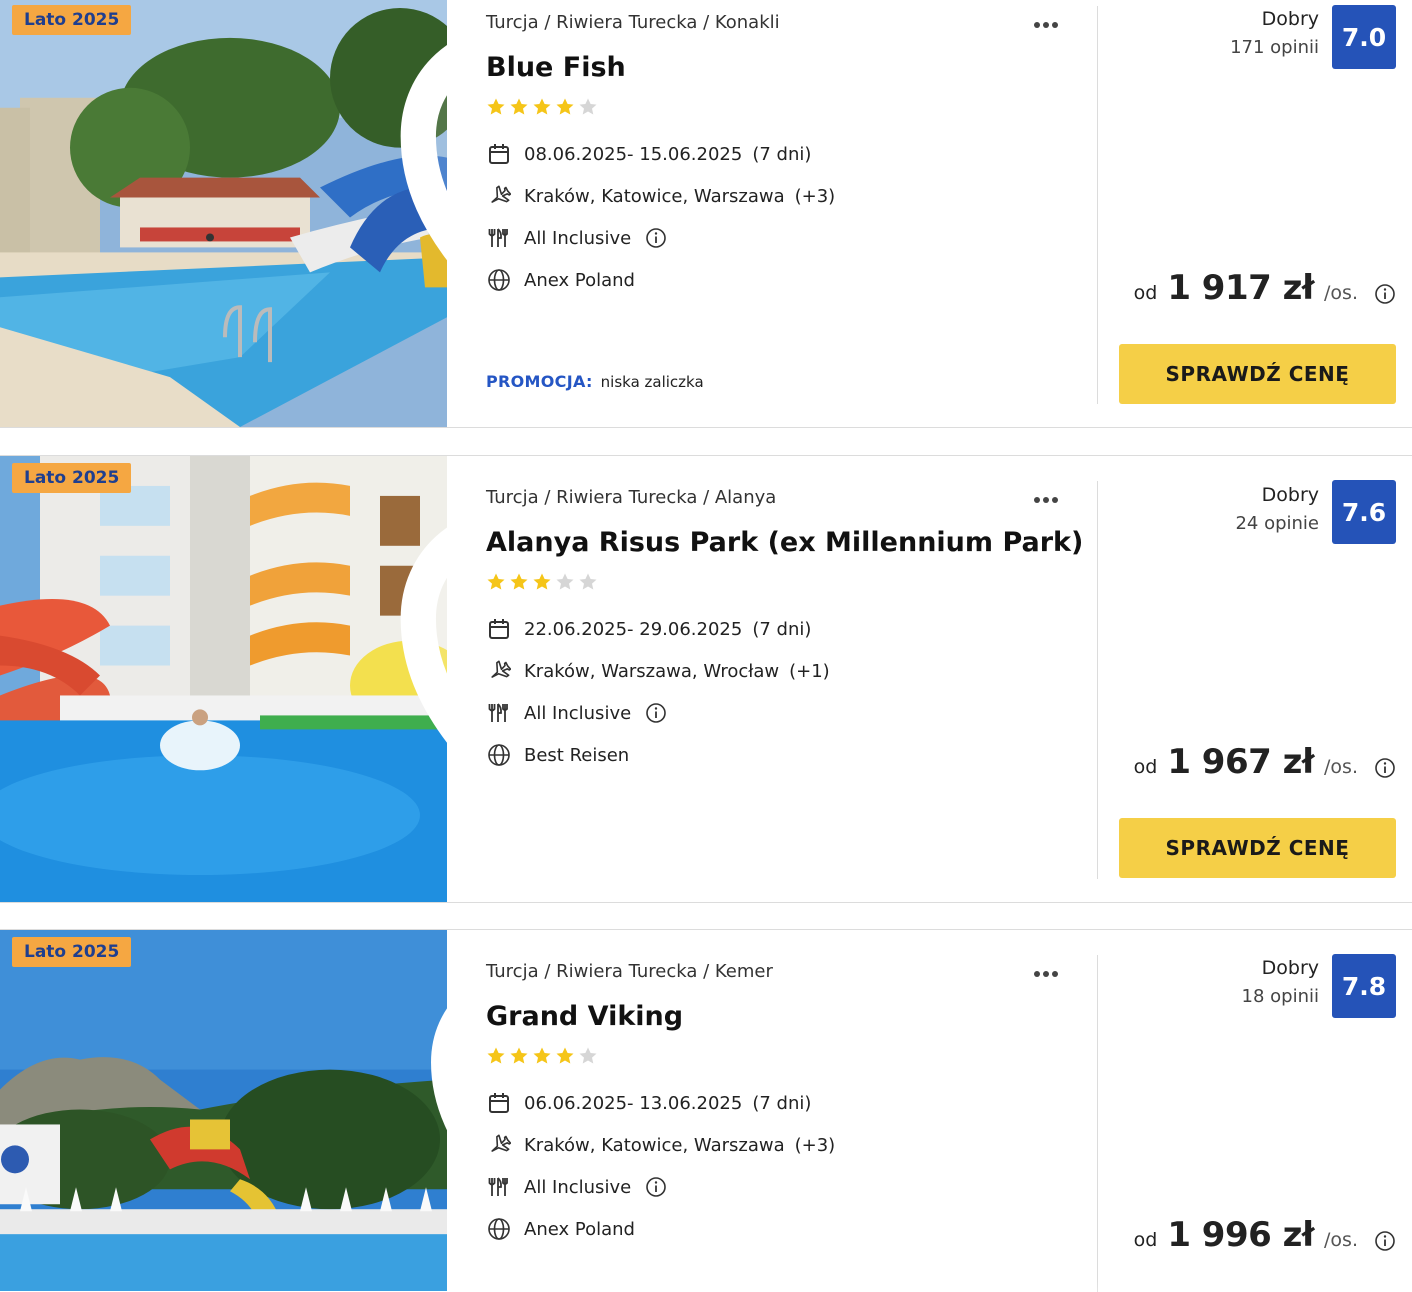 Image resolution: width=1412 pixels, height=1292 pixels. I want to click on score-badge: 7.0, so click(1364, 37).